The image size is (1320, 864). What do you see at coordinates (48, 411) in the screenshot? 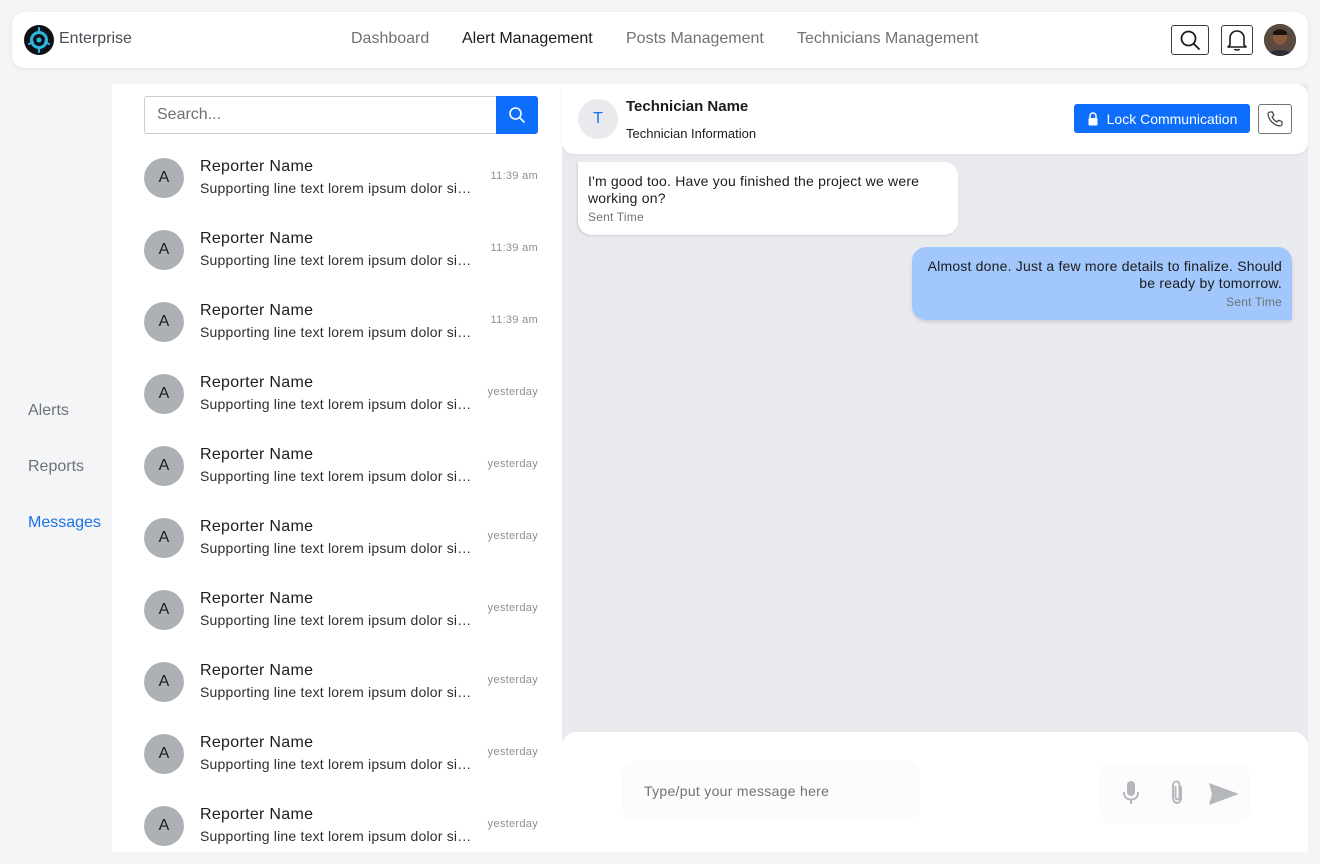
I see `rail-item-alerts: Alerts` at bounding box center [48, 411].